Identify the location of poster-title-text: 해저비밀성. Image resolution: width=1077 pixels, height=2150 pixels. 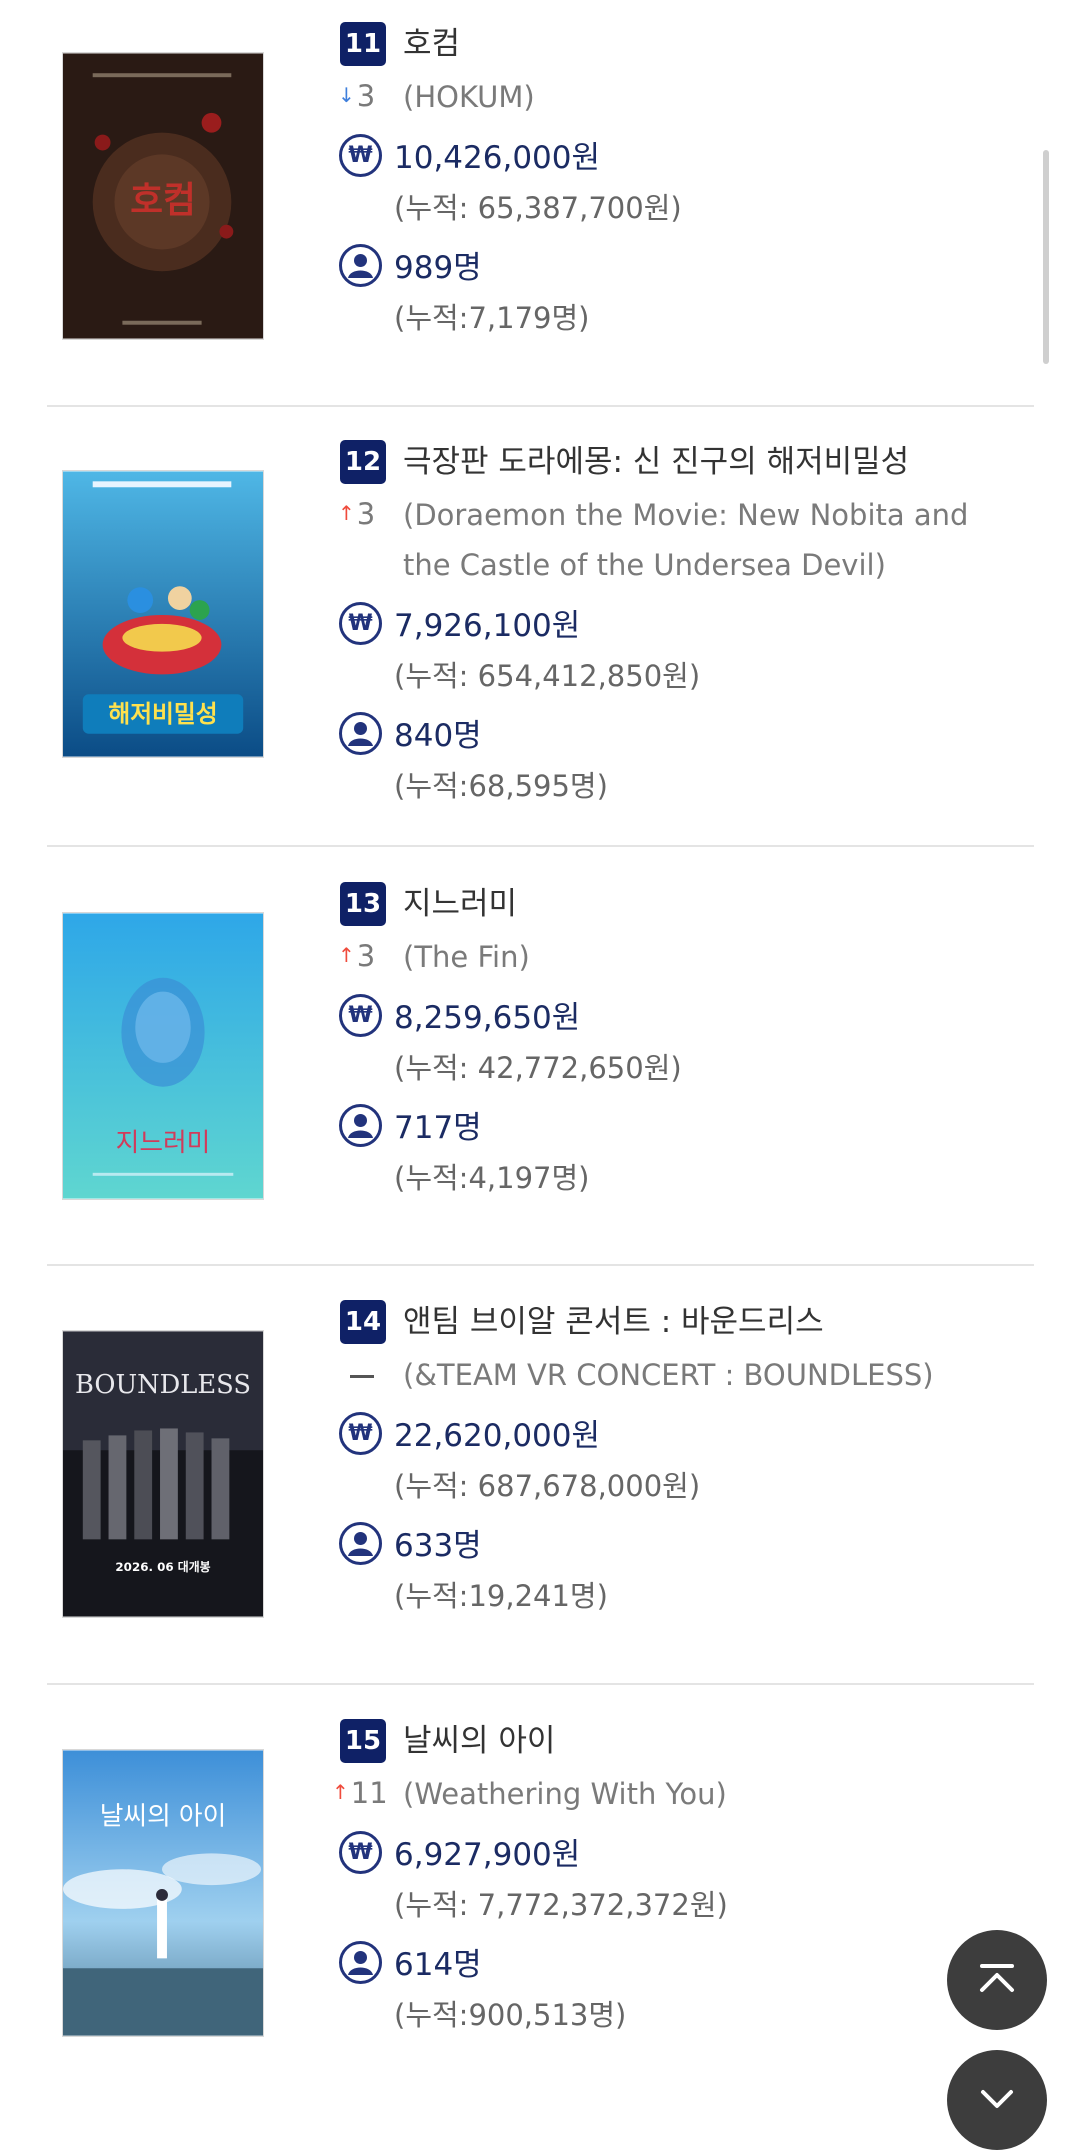
(162, 714).